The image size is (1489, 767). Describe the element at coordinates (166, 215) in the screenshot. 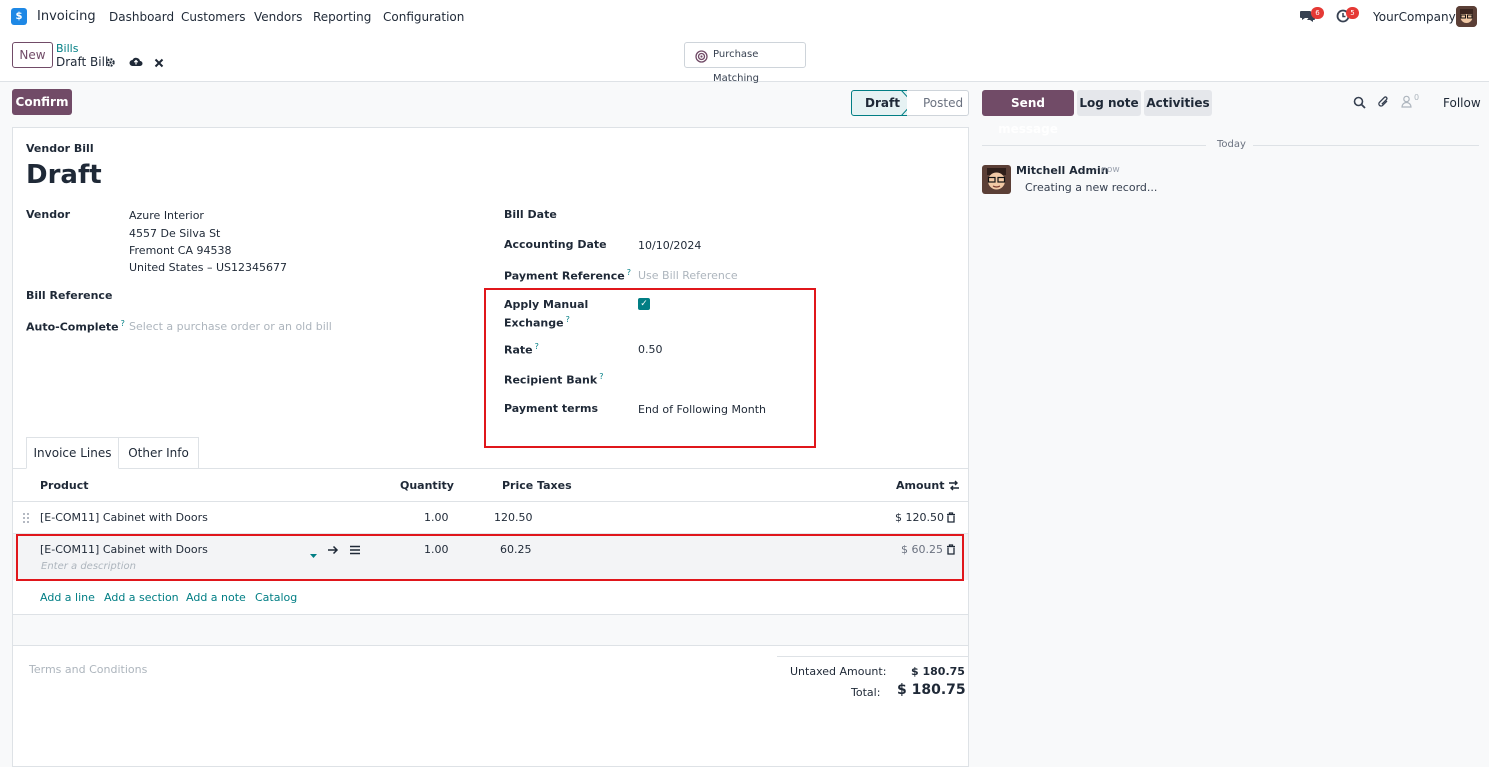

I see `vendor-name: Azure Interior` at that location.